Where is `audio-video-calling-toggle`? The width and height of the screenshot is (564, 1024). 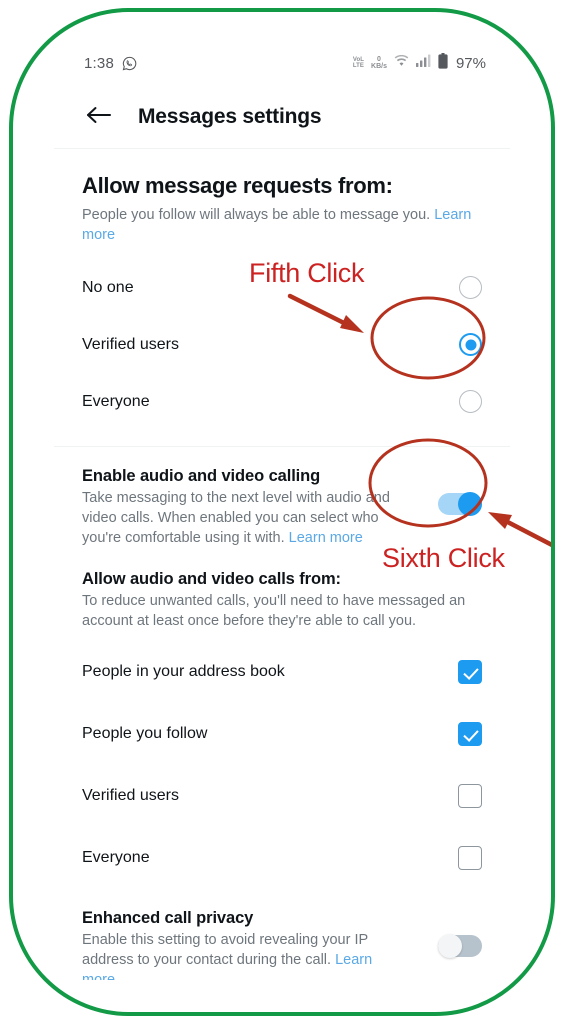
audio-video-calling-toggle is located at coordinates (460, 504).